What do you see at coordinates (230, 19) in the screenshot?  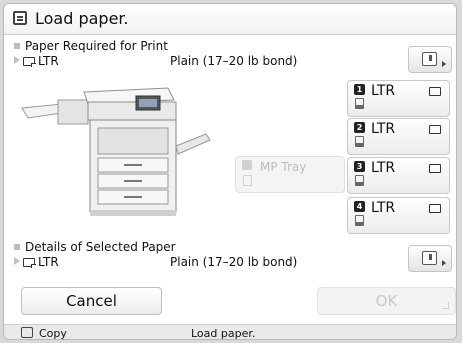 I see `title-bar: Load paper.` at bounding box center [230, 19].